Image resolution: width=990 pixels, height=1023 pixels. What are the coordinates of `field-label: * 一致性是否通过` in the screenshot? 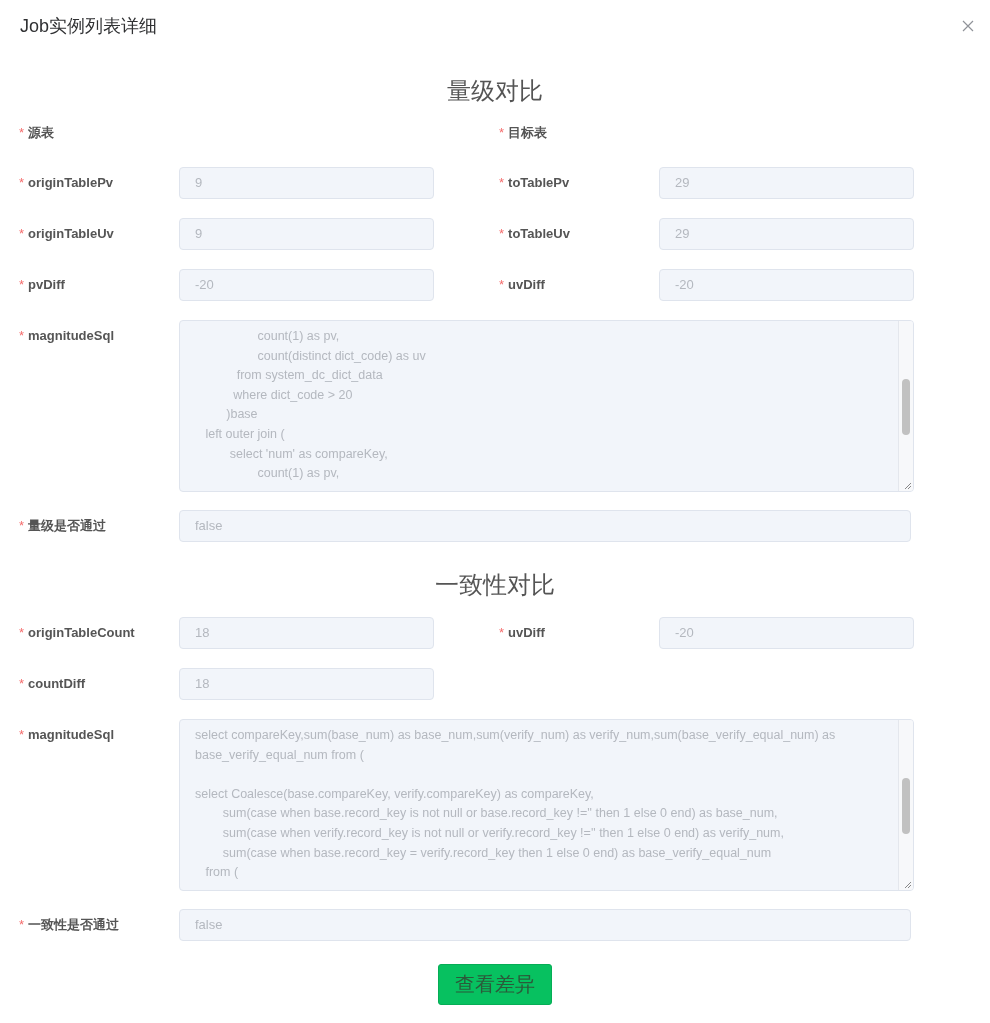 It's located at (69, 925).